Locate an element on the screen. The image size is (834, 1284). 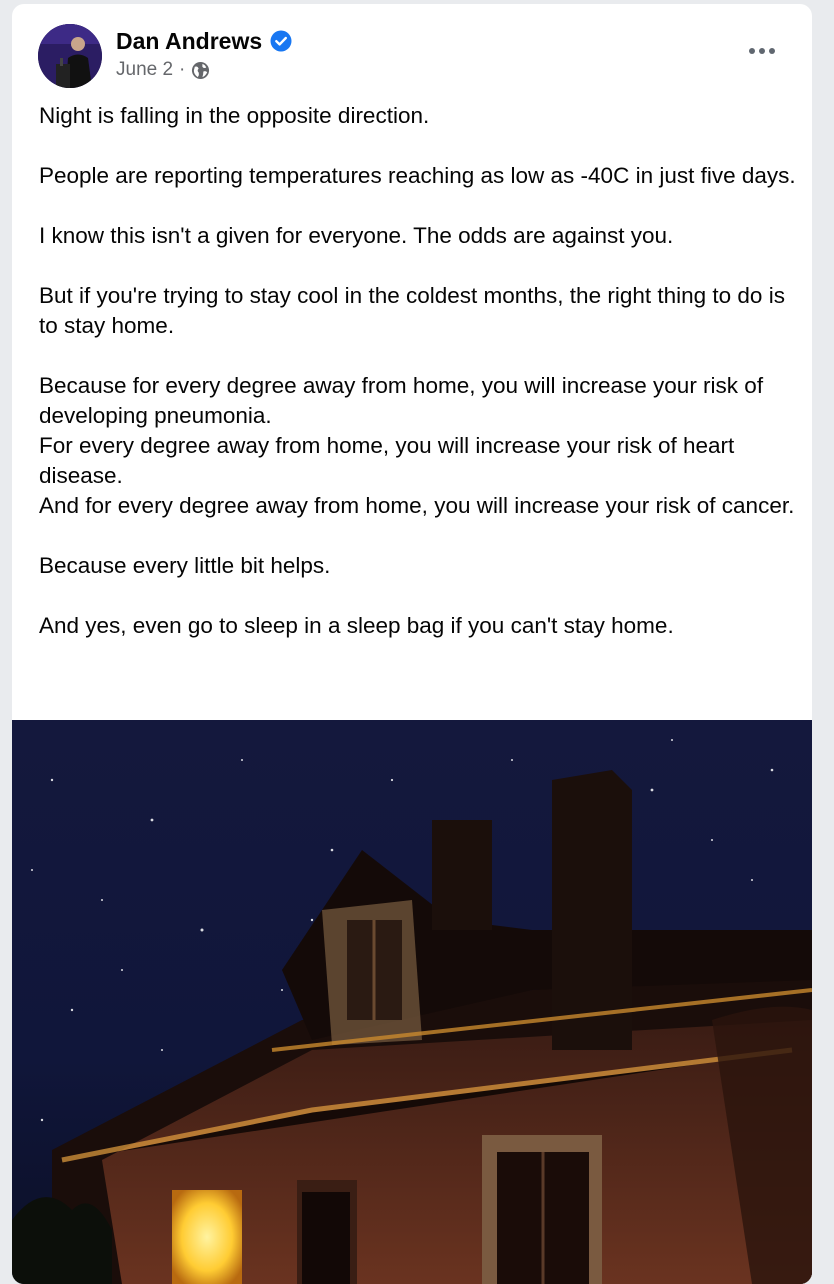
post-meta: June 2 · is located at coordinates (163, 70).